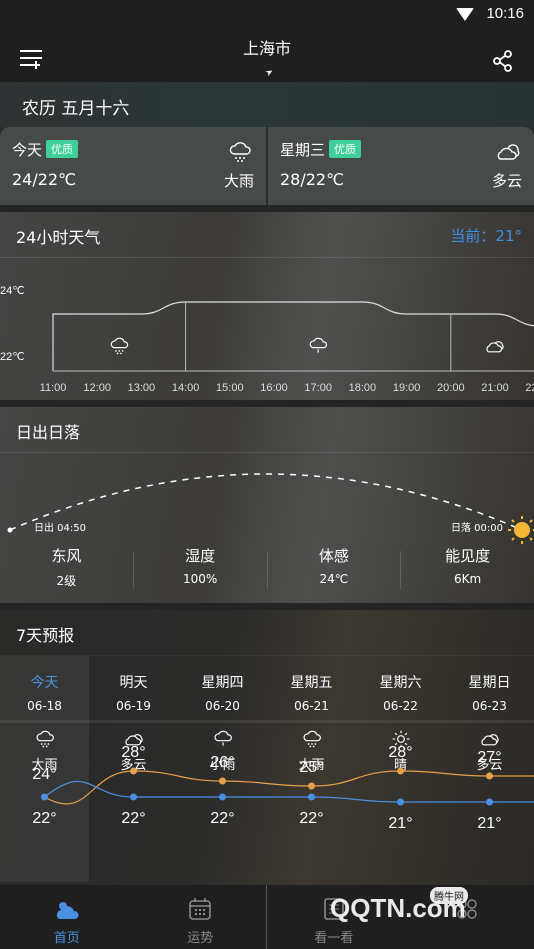 This screenshot has width=534, height=949. What do you see at coordinates (133, 166) in the screenshot?
I see `today-card: 今天 优质 24/22℃ 大雨` at bounding box center [133, 166].